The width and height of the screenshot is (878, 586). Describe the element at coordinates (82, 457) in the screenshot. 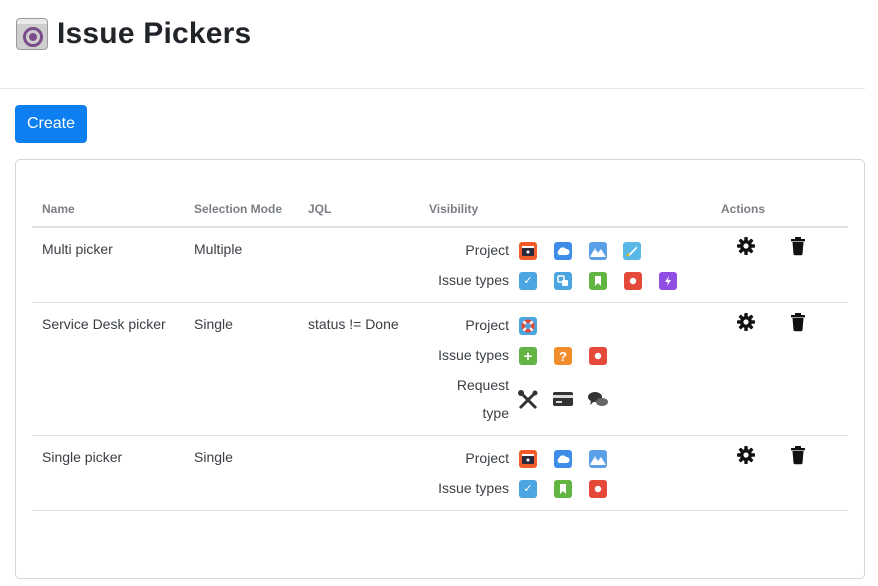

I see `picker-name: Single picker` at that location.